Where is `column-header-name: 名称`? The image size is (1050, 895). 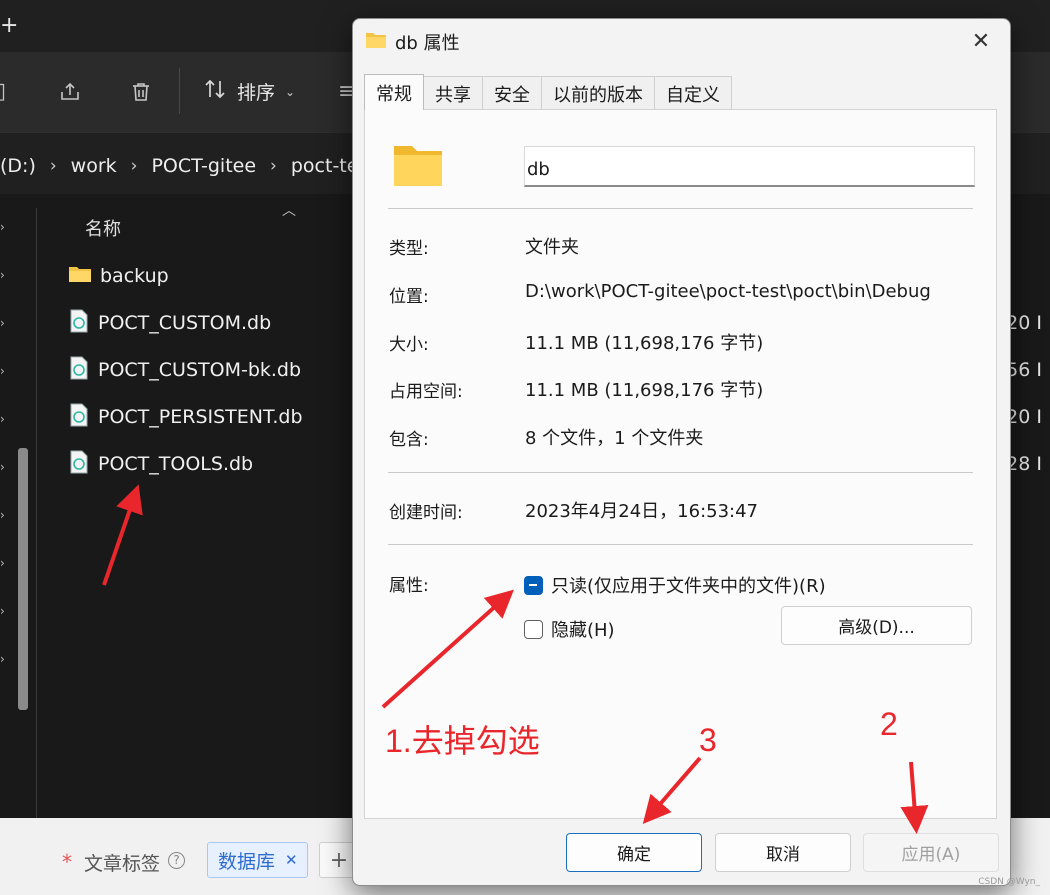 column-header-name: 名称 is located at coordinates (103, 228).